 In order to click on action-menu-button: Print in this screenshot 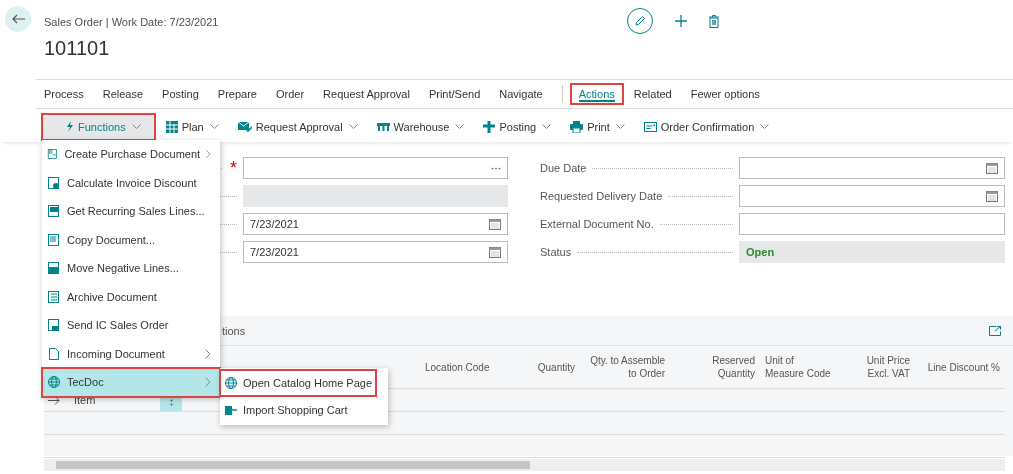, I will do `click(597, 126)`.